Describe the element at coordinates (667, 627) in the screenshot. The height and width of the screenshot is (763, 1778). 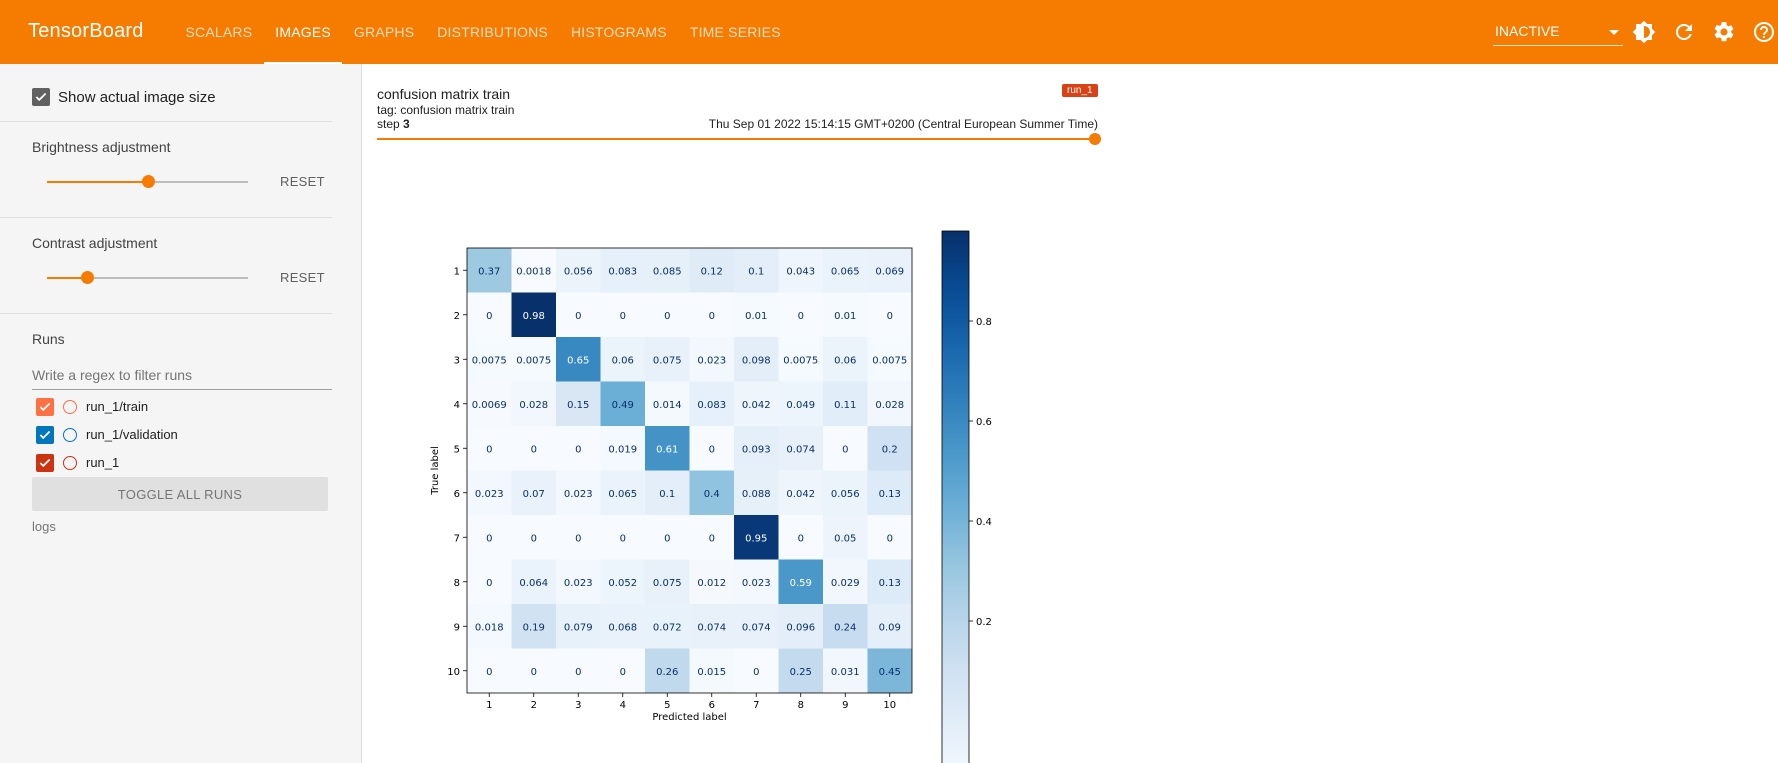
I see `cell-value-label: 0.072` at that location.